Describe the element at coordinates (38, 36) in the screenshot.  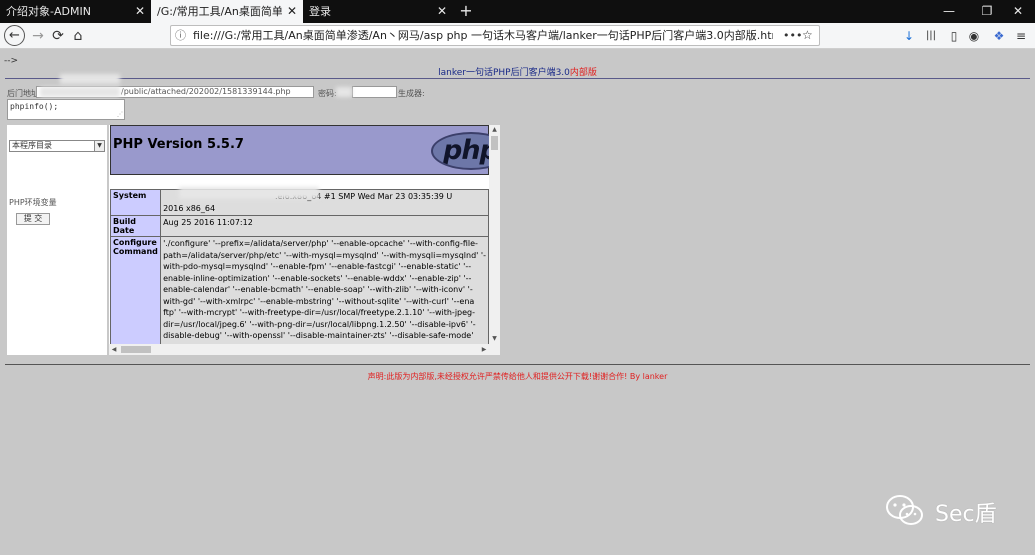
I see `forward-icon: →` at that location.